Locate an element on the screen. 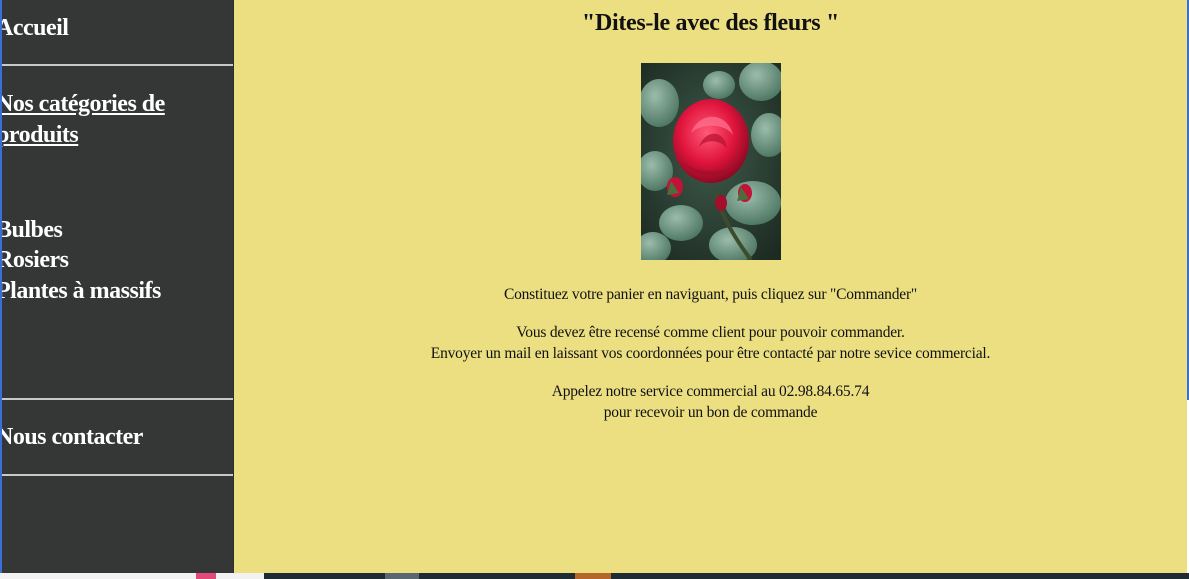 Image resolution: width=1189 pixels, height=579 pixels. nav-categories-link: Nos catégories de is located at coordinates (83, 104).